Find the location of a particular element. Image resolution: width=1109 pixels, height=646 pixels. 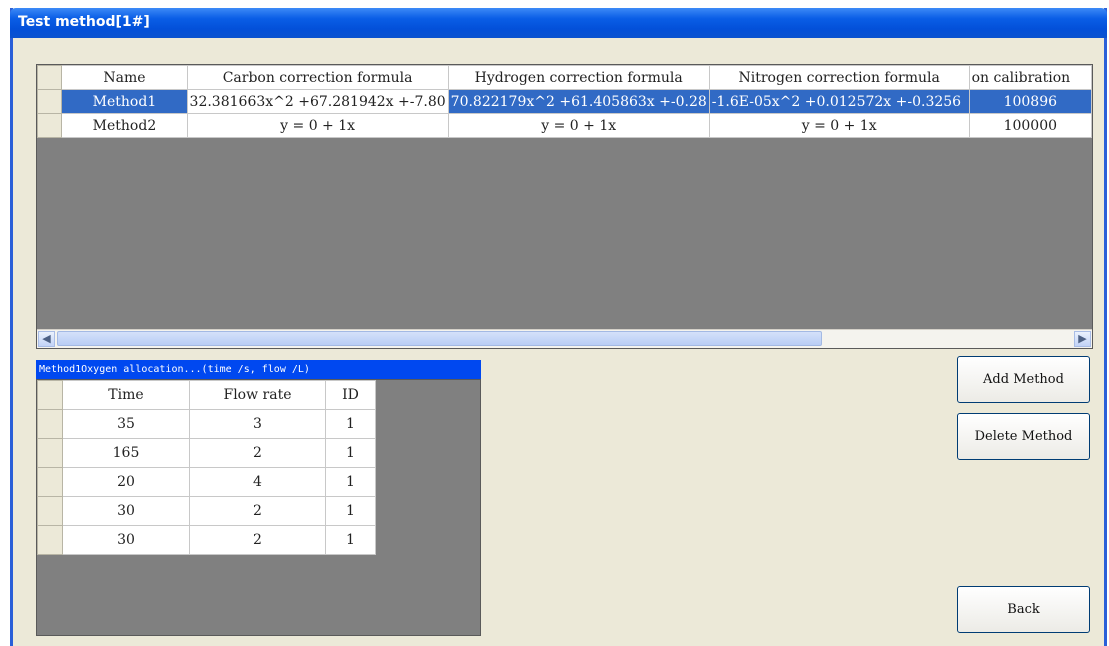

cell-time: 35 is located at coordinates (126, 424).